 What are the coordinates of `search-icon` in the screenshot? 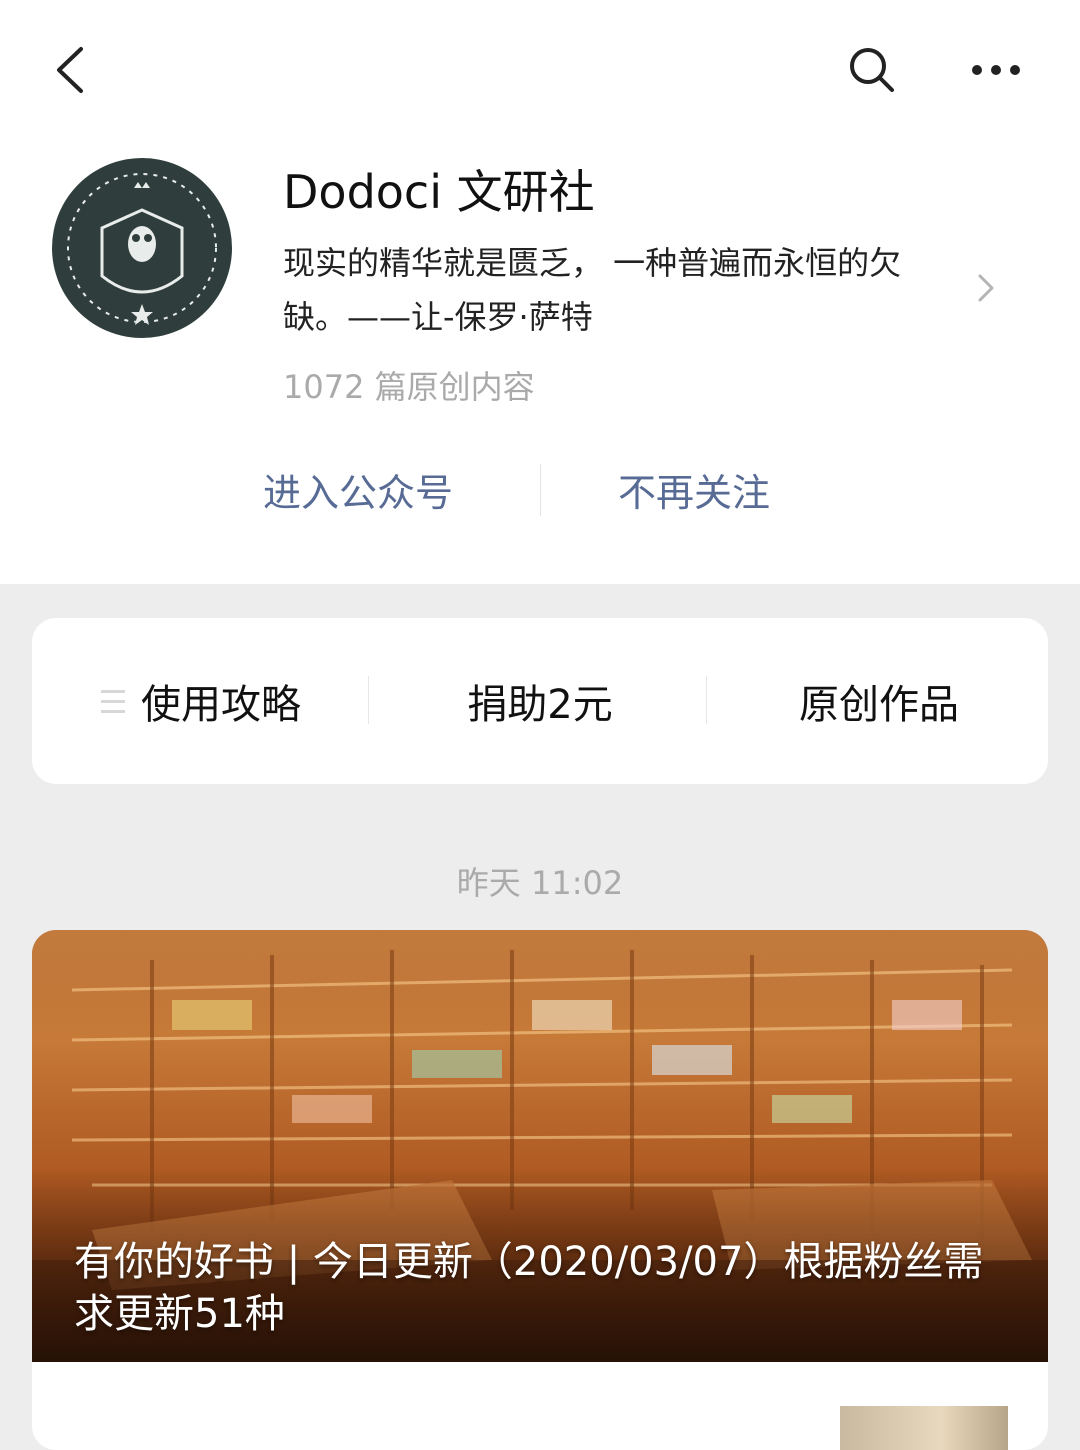 It's located at (872, 70).